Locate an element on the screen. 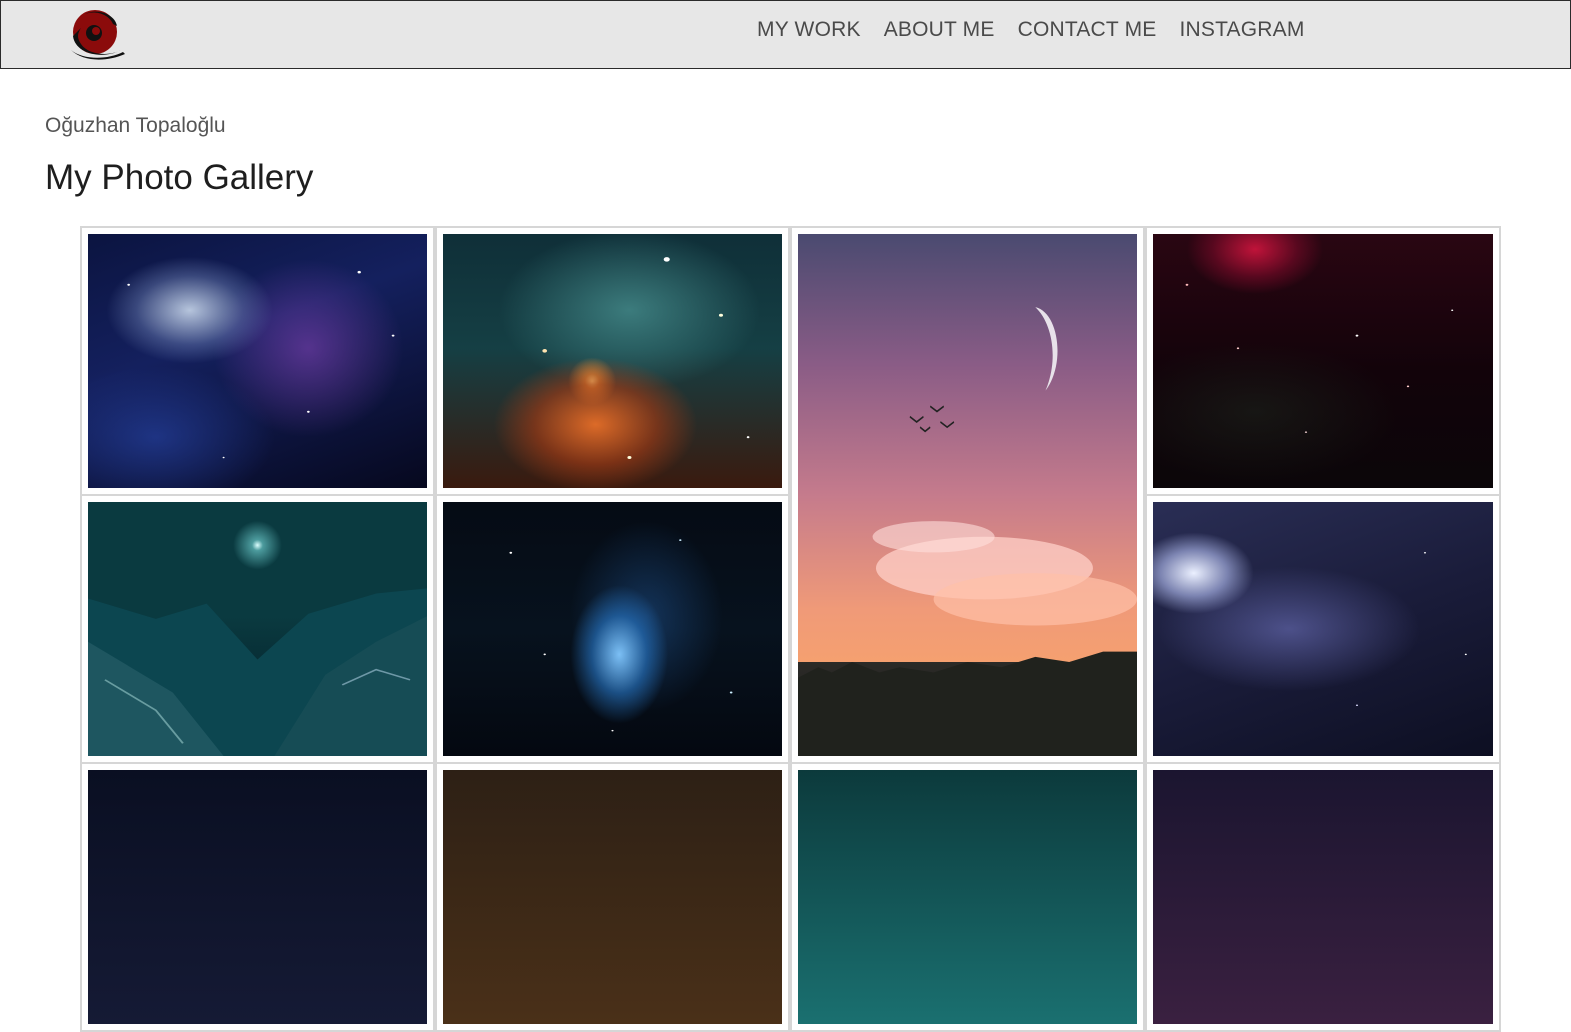  gallery-photo-starfield is located at coordinates (1323, 361).